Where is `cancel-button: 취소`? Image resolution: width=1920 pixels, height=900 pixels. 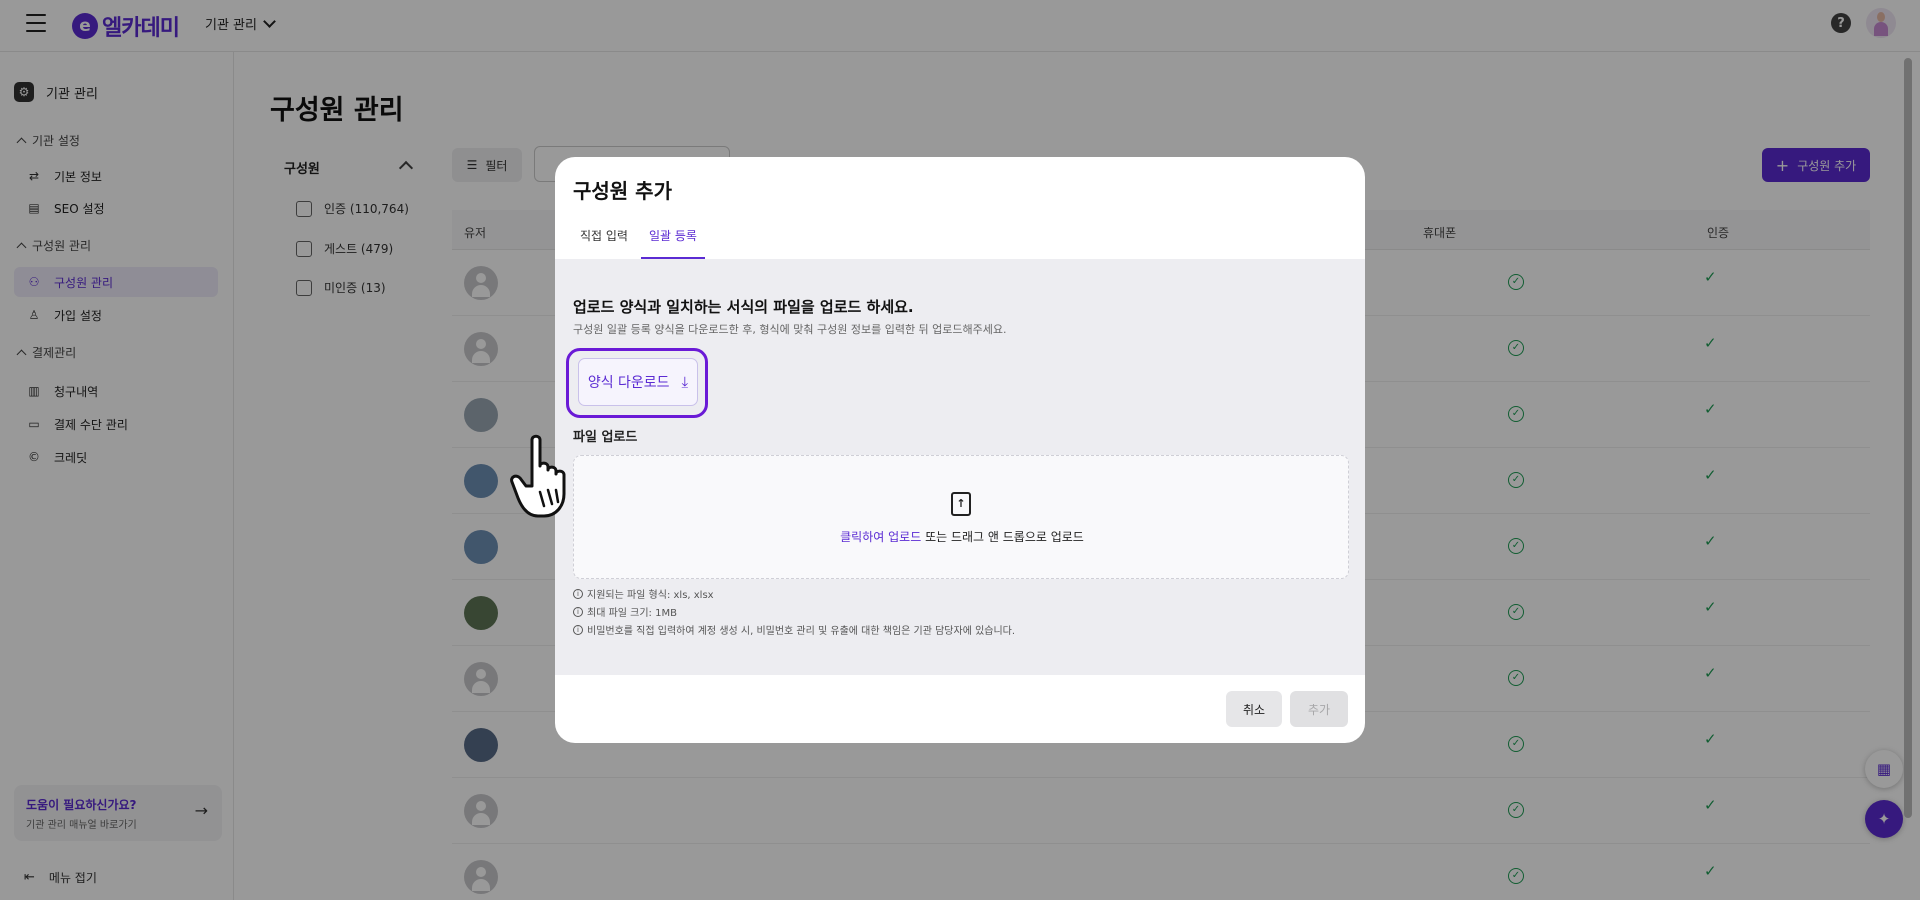
cancel-button: 취소 is located at coordinates (1254, 709).